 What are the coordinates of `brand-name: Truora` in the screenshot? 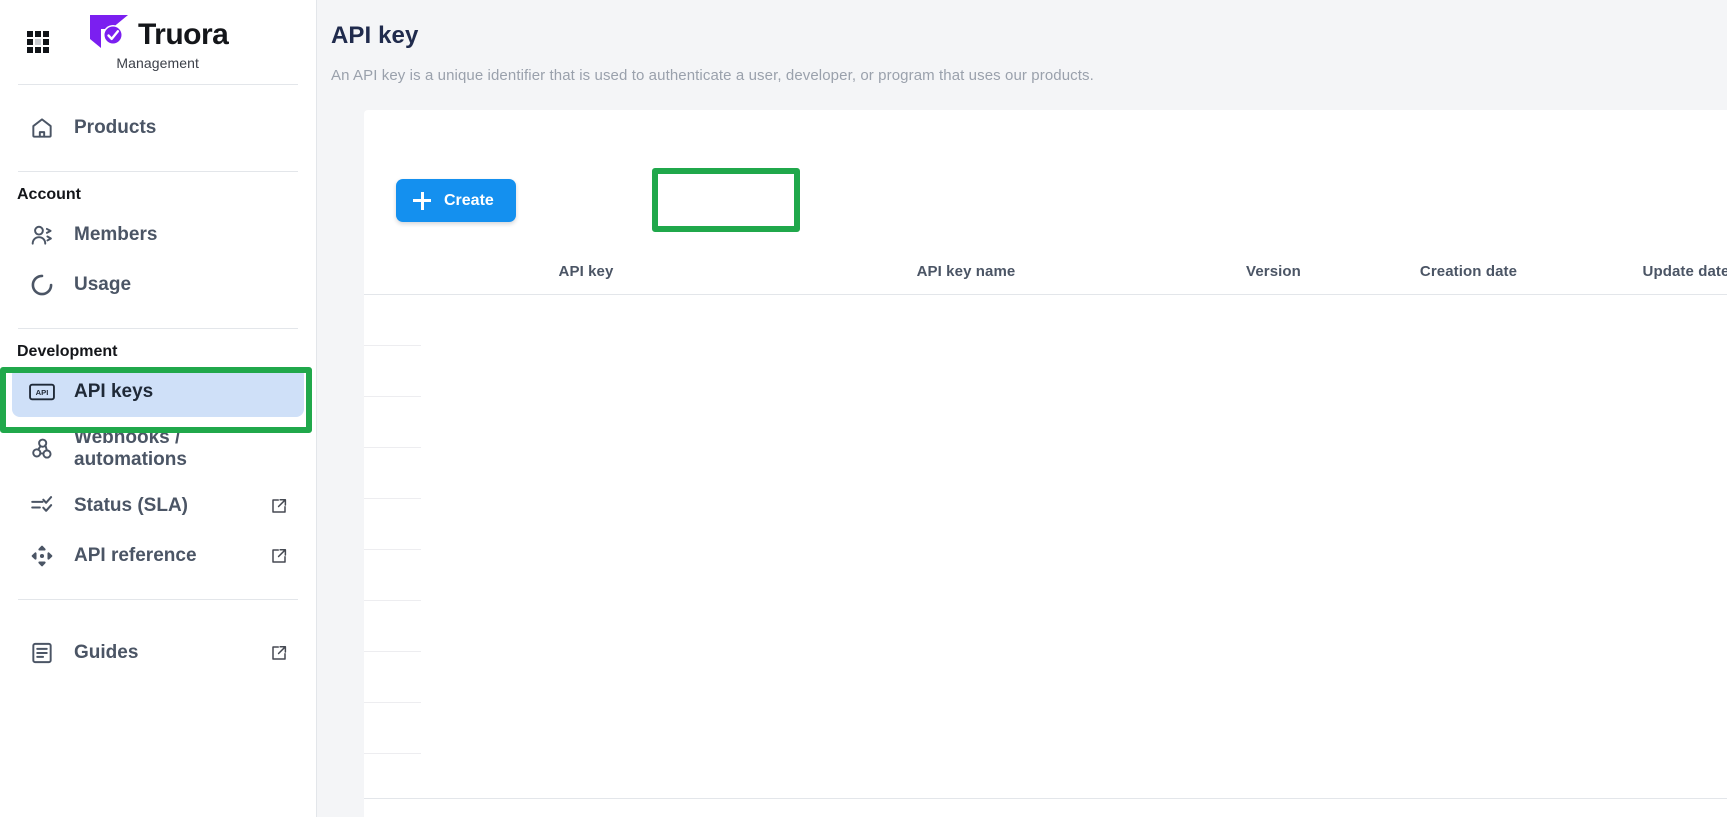 It's located at (183, 34).